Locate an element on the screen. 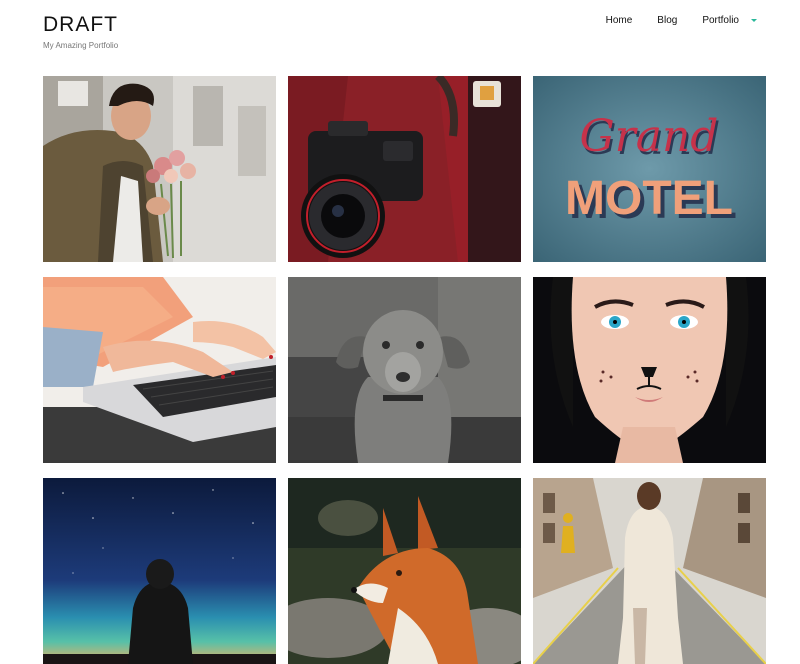  photo-camera is located at coordinates (404, 169).